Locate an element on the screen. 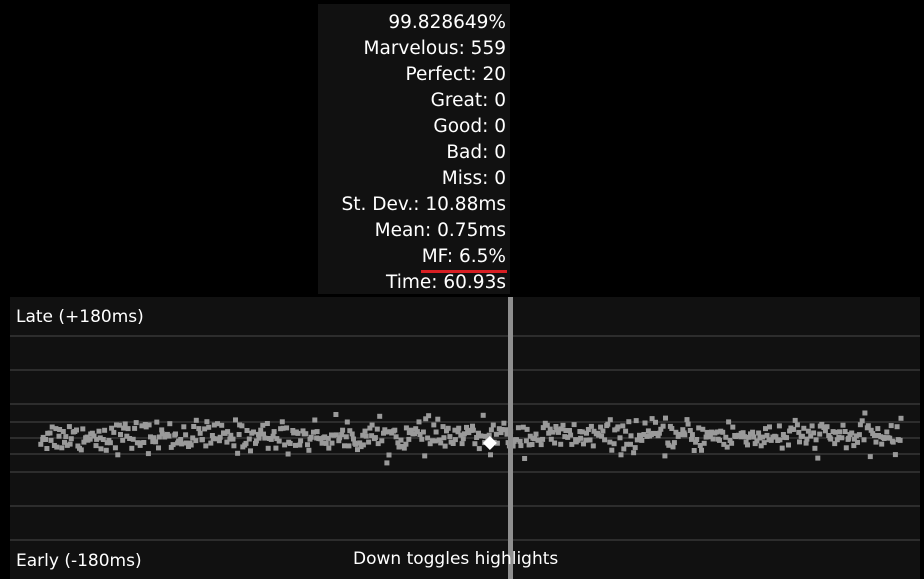  standard-deviation: St. Dev.: 10.88ms is located at coordinates (423, 204).